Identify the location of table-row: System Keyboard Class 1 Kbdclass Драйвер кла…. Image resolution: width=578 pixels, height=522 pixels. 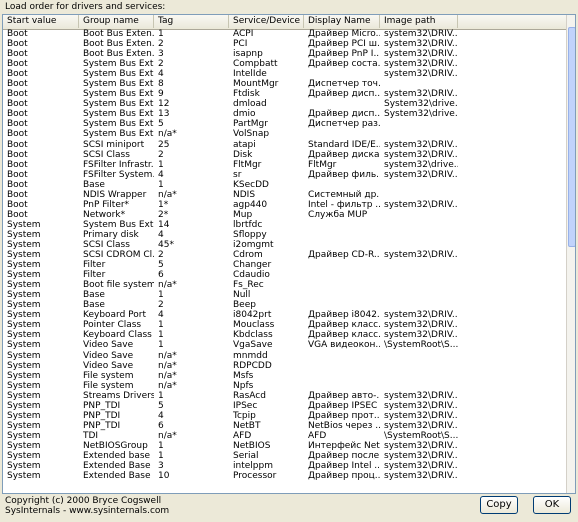
(285, 335).